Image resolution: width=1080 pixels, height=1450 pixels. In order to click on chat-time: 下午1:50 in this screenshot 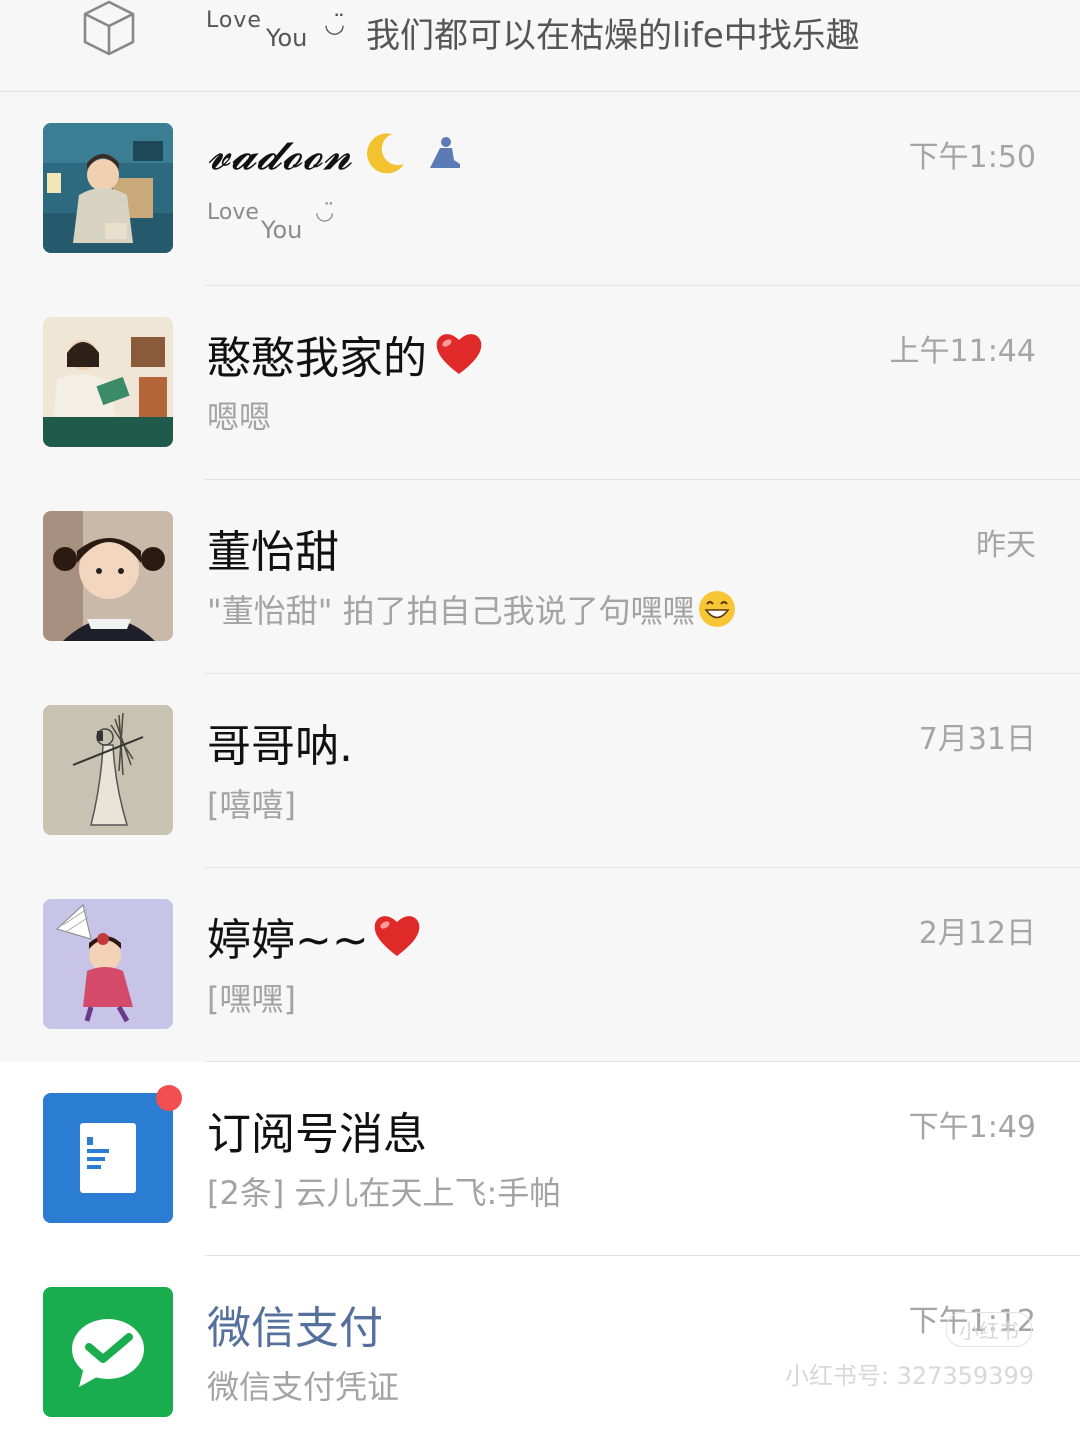, I will do `click(972, 157)`.